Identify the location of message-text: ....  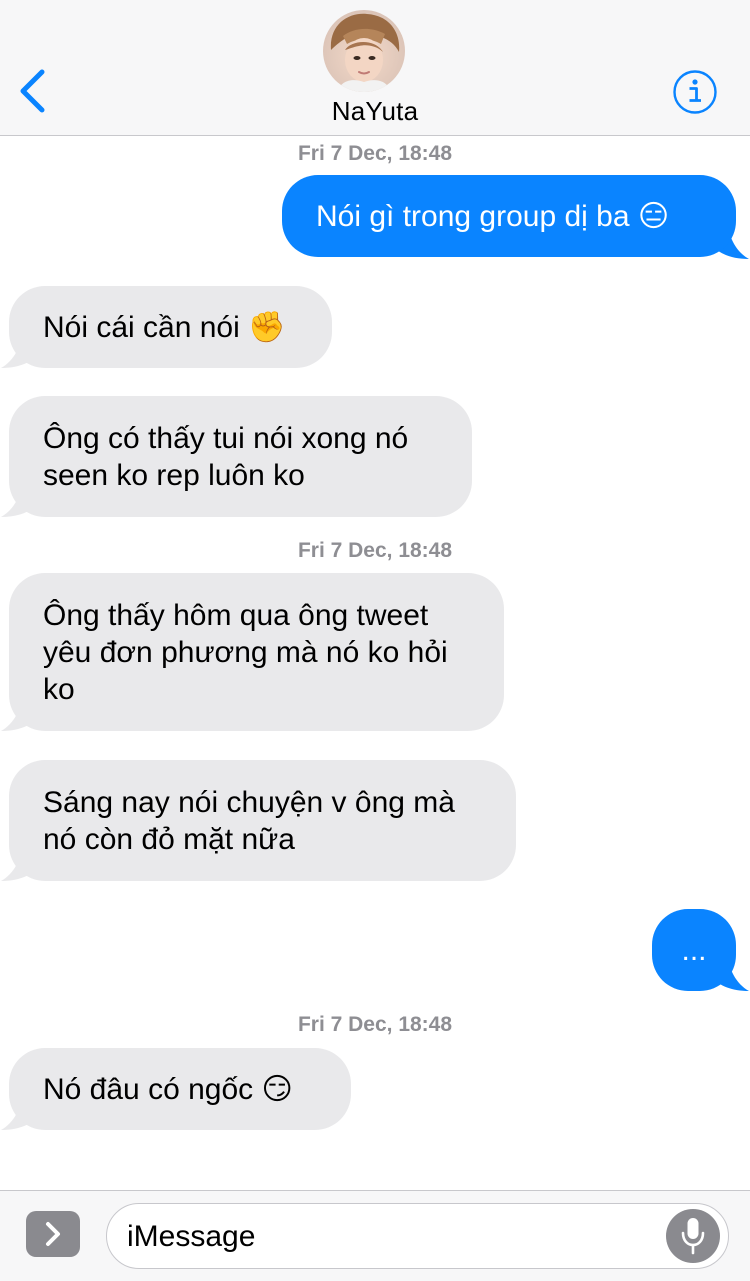
(694, 950).